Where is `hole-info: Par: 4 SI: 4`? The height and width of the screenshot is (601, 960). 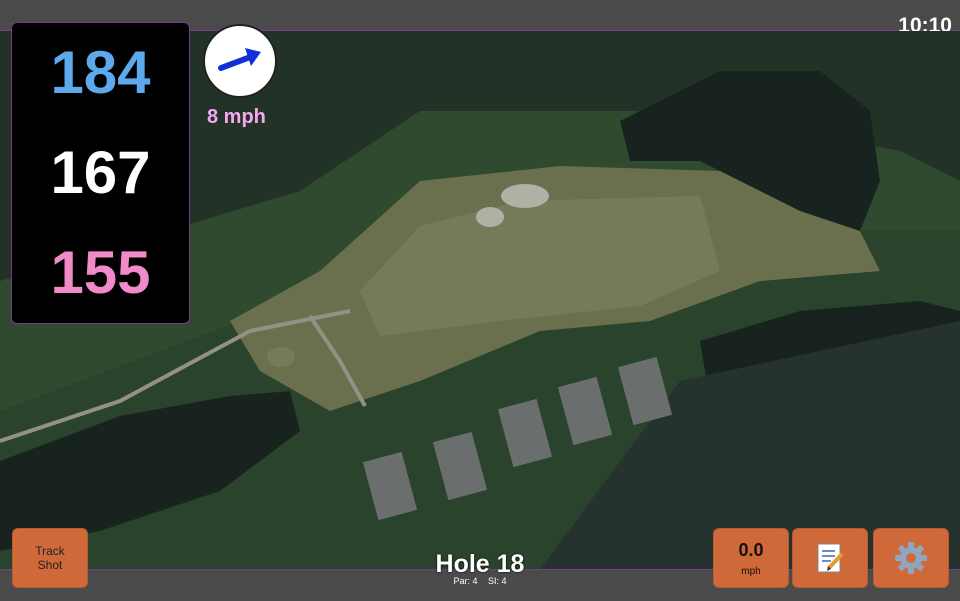 hole-info: Par: 4 SI: 4 is located at coordinates (480, 581).